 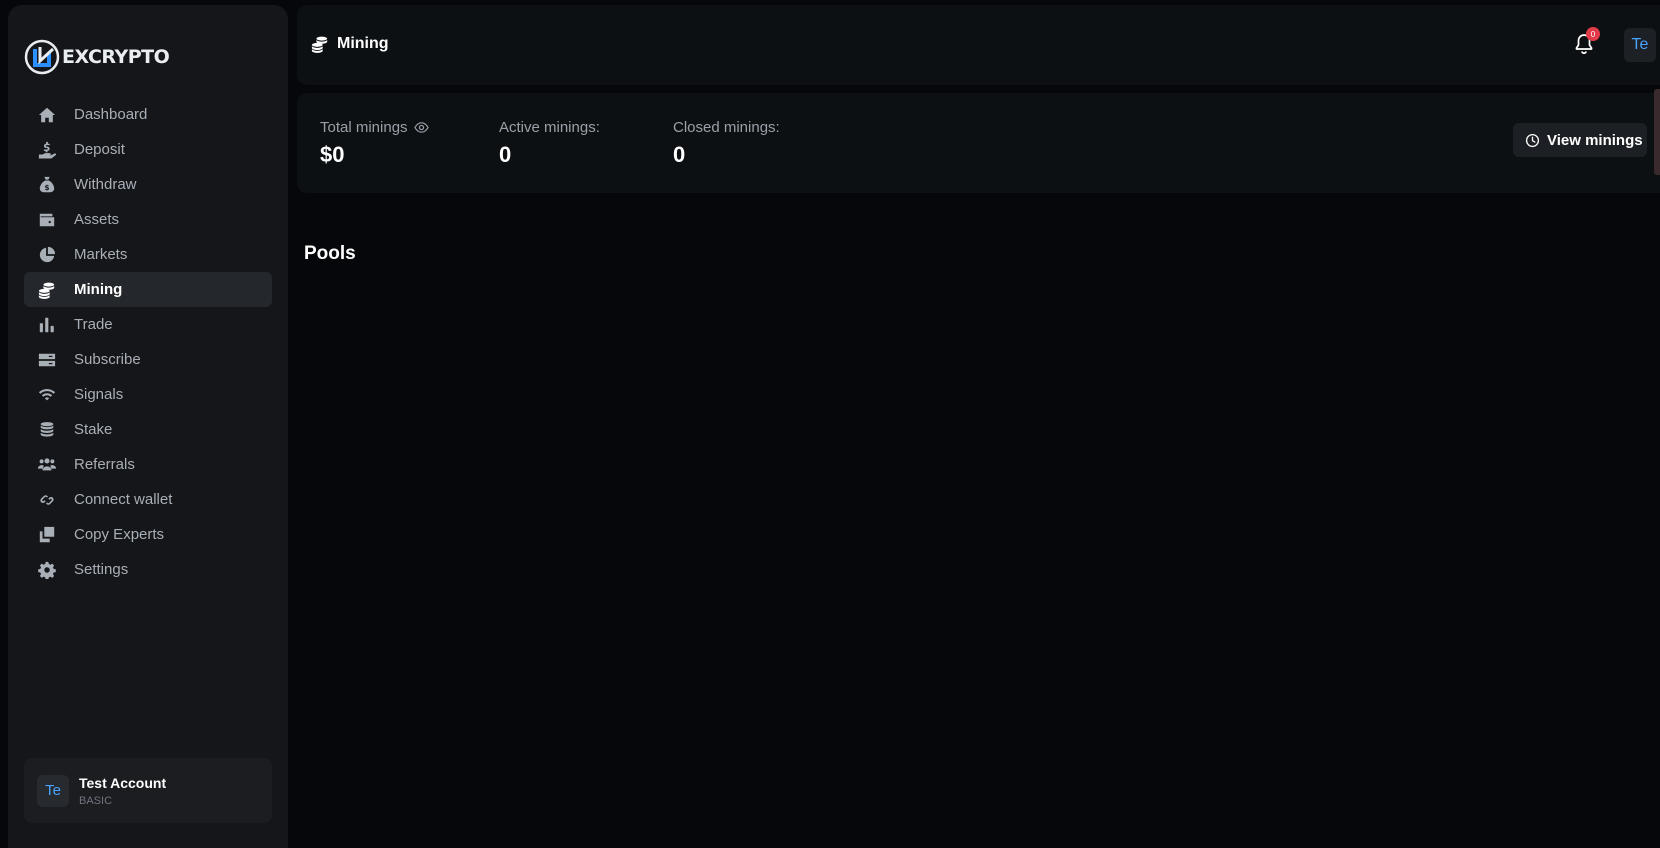 What do you see at coordinates (50, 500) in the screenshot?
I see `link-icon` at bounding box center [50, 500].